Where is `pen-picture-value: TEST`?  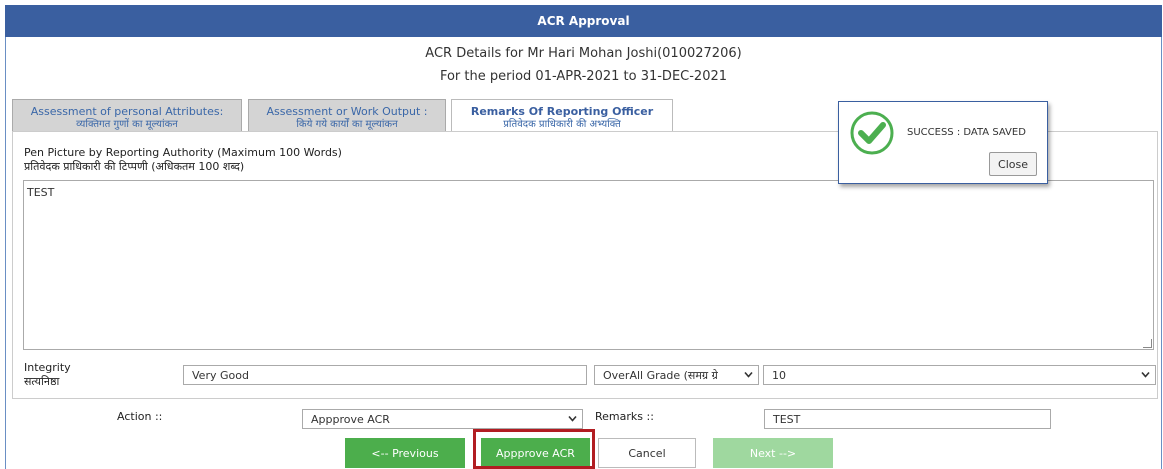
pen-picture-value: TEST is located at coordinates (41, 192).